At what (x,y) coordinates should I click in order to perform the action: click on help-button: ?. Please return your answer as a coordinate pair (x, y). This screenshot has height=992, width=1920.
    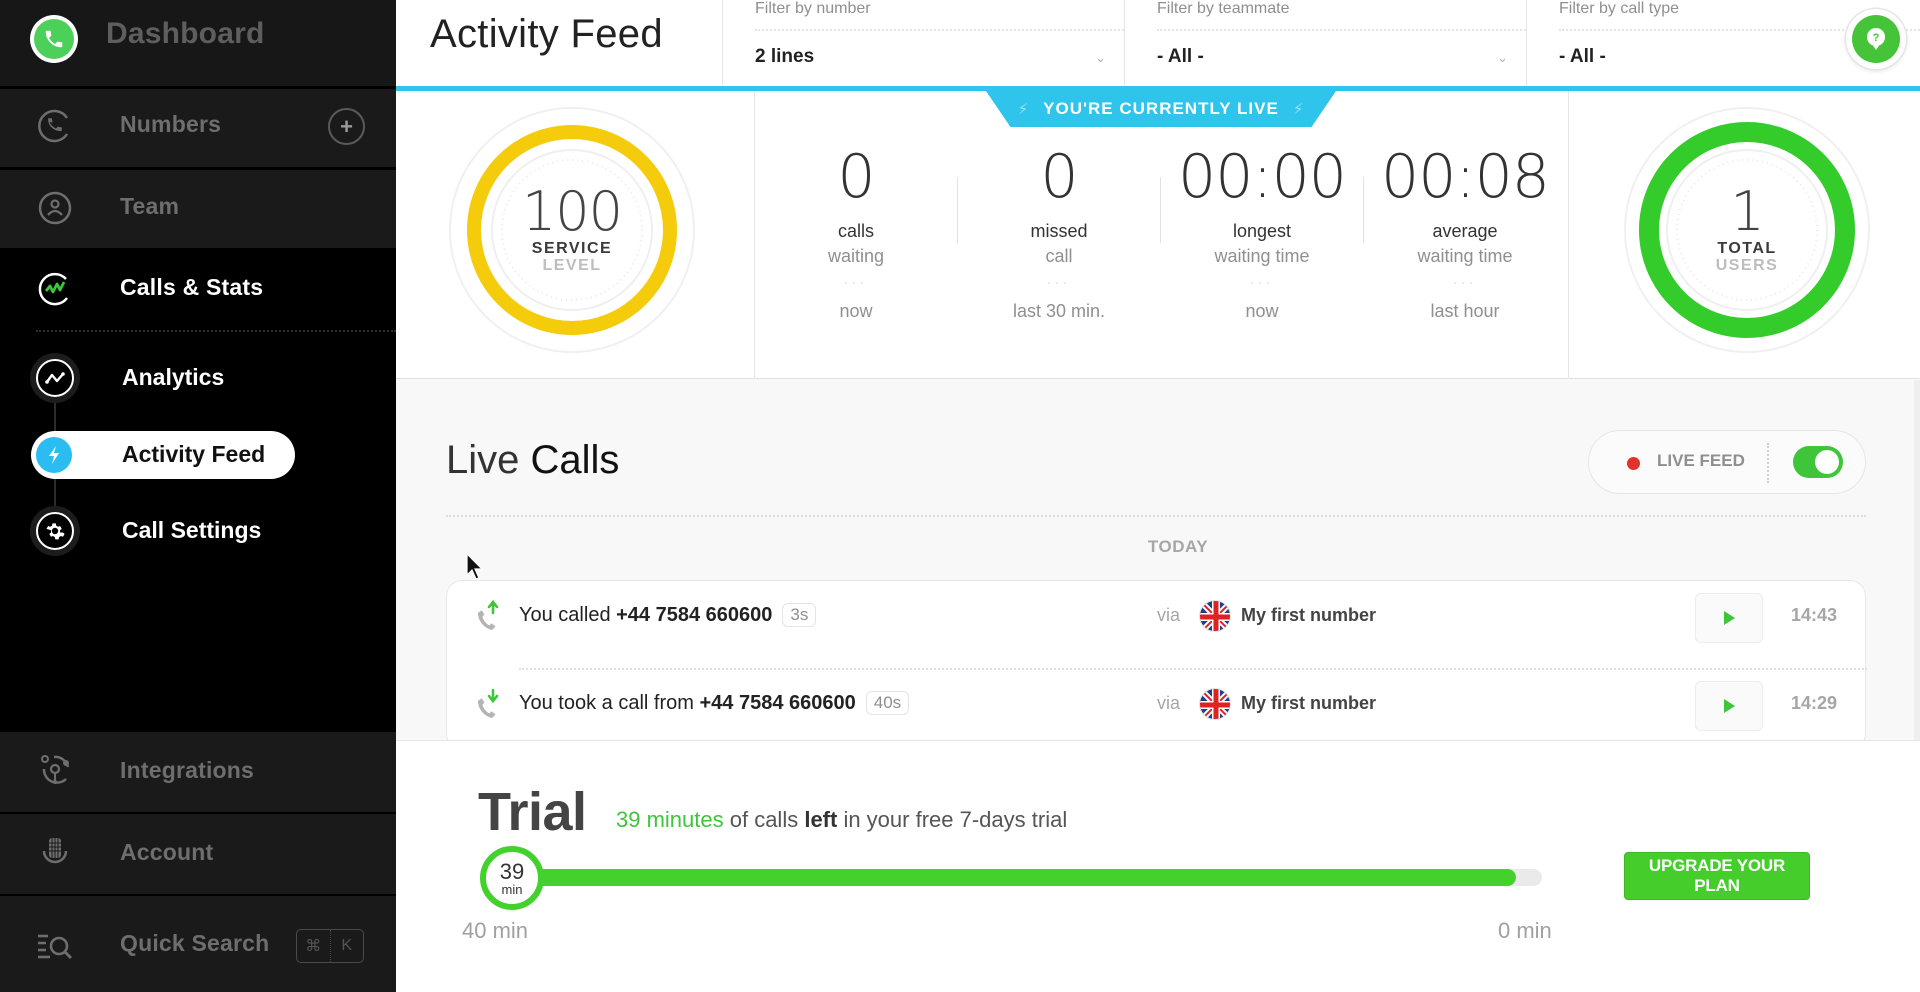
    Looking at the image, I should click on (1876, 39).